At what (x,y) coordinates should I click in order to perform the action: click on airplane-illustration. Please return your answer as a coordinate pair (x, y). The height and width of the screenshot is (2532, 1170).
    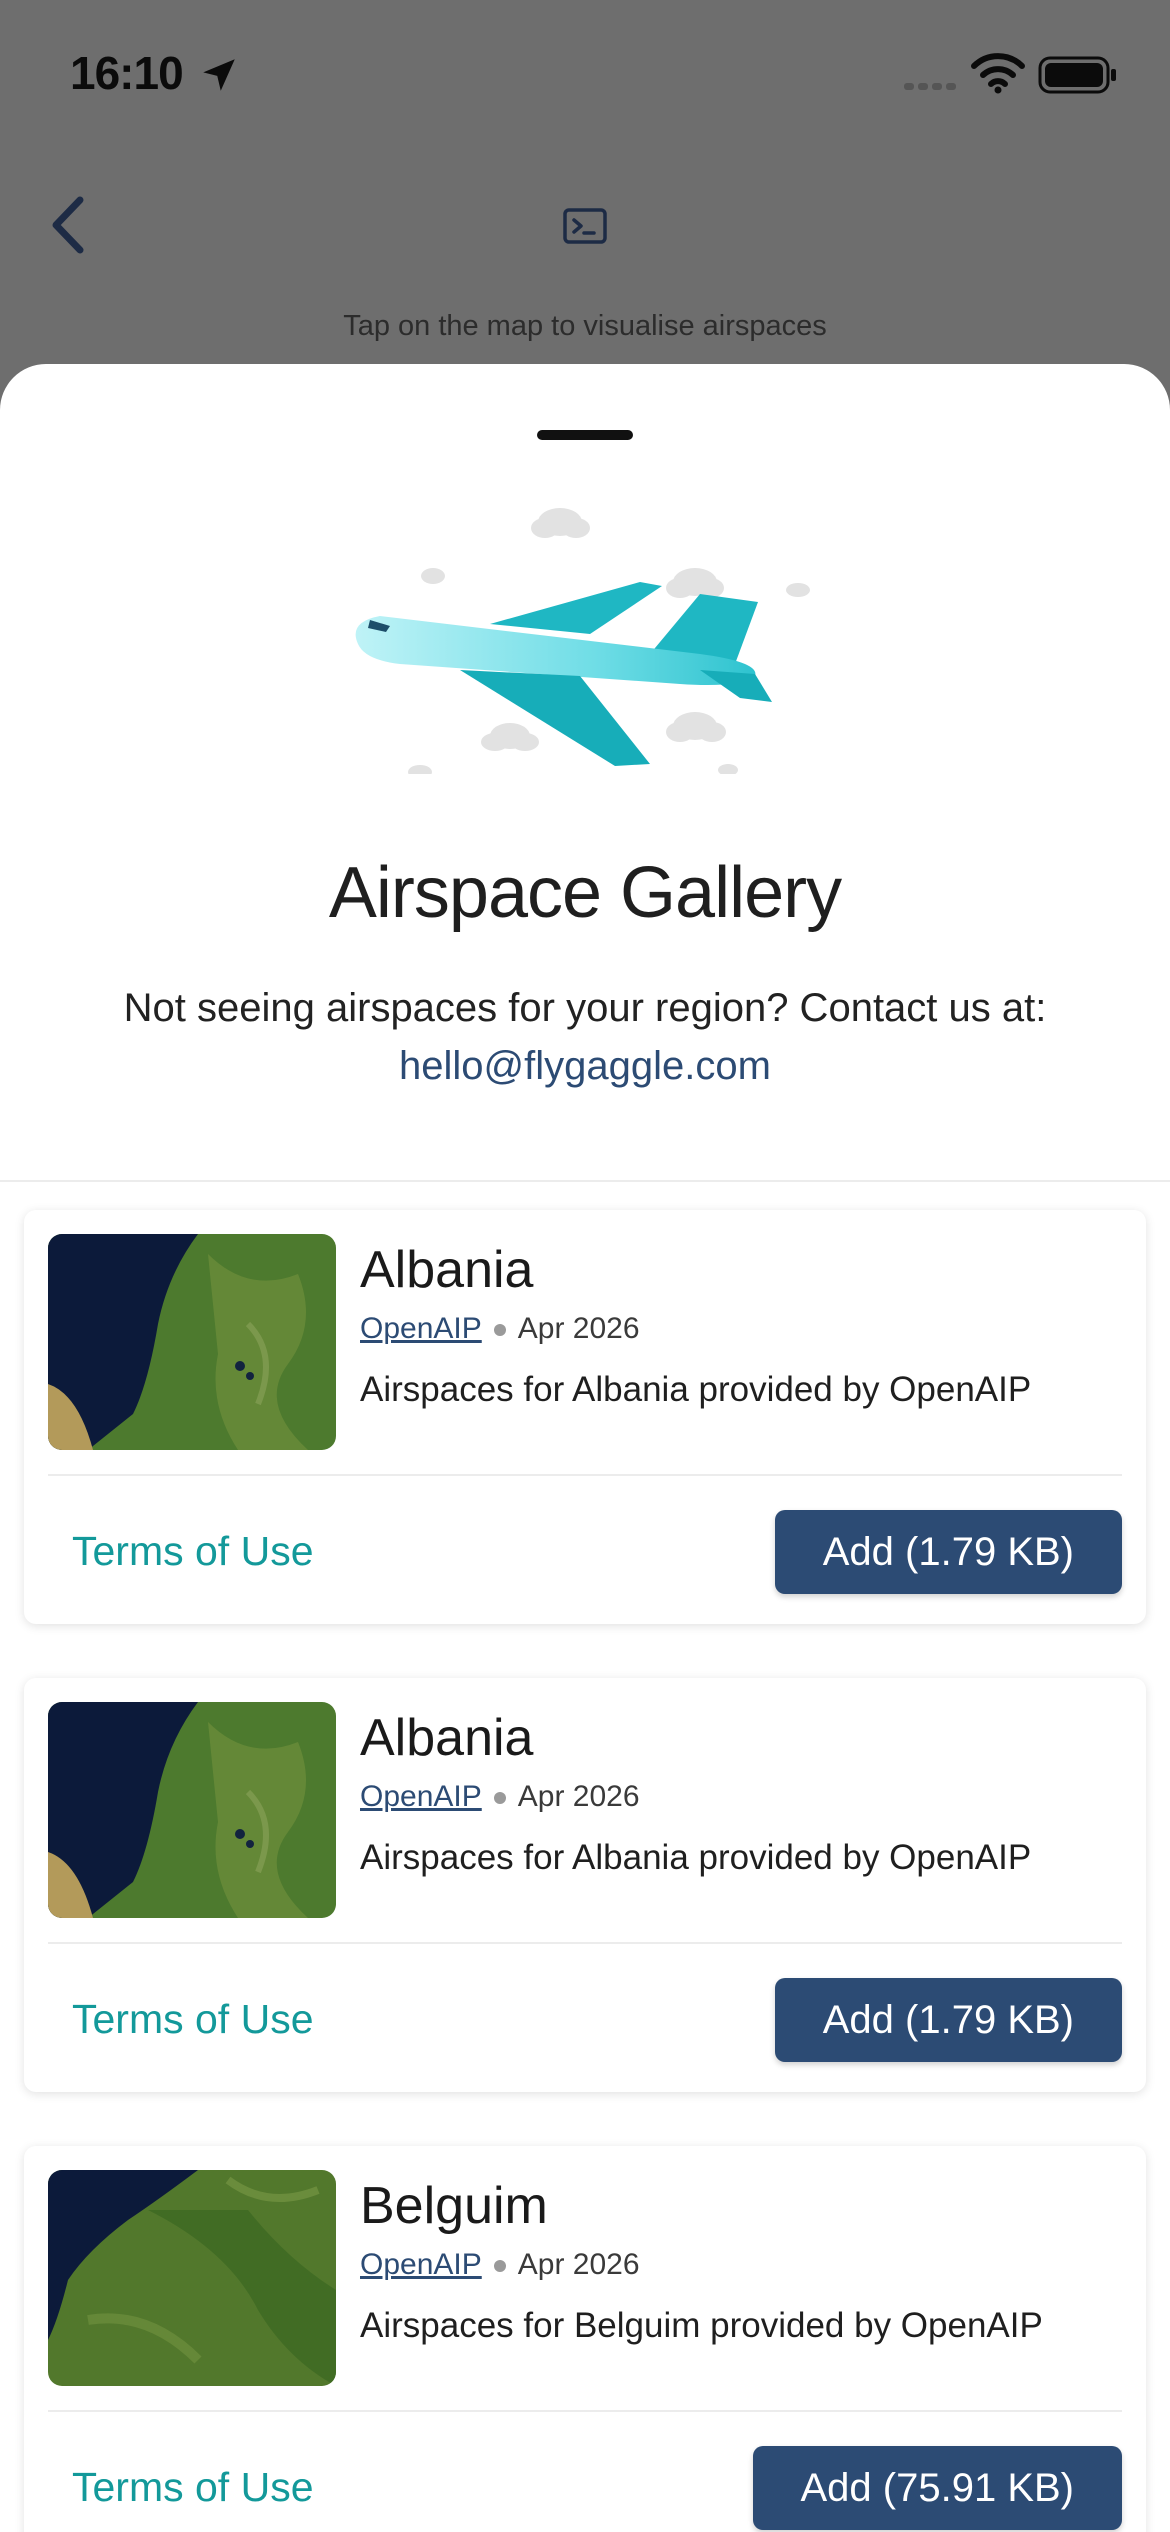
    Looking at the image, I should click on (582, 641).